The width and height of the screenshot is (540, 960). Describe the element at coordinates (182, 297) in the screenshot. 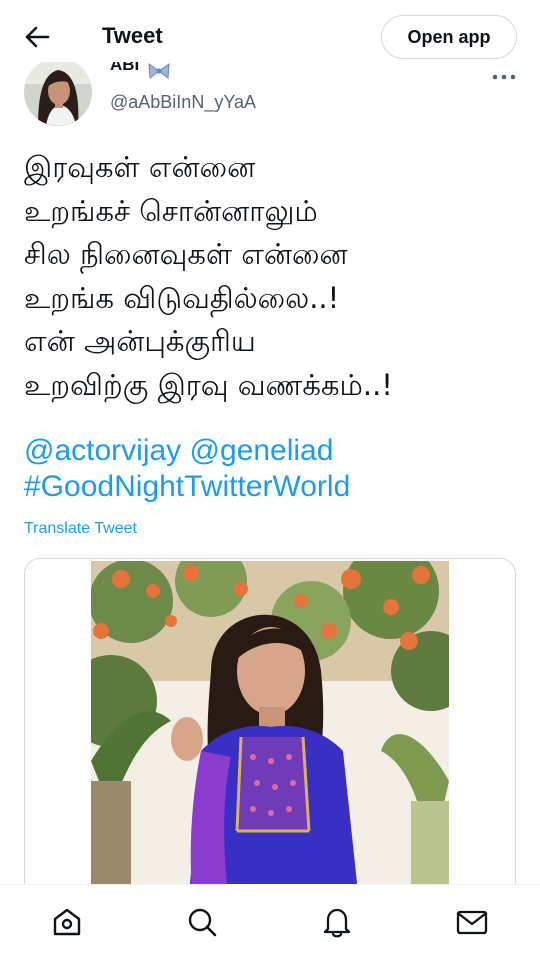

I see `tweet-text-line: உறங்க விடுவதில்லை..!` at that location.